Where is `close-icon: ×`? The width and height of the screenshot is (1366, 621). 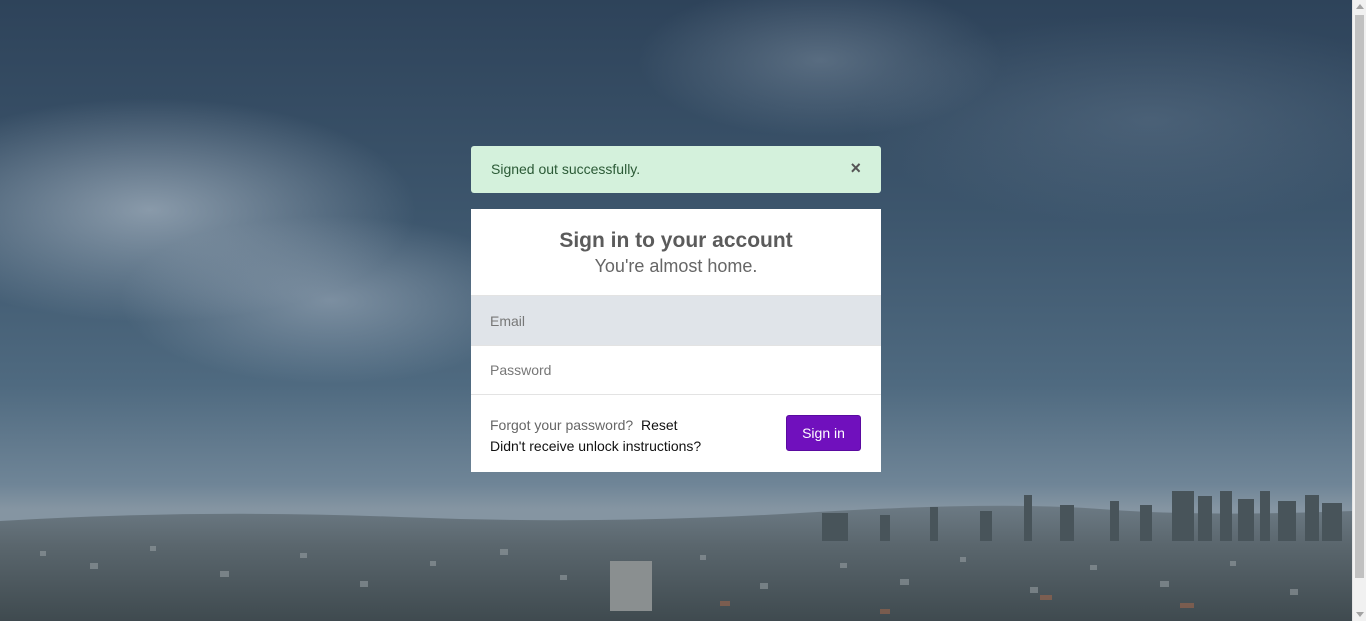
close-icon: × is located at coordinates (855, 168).